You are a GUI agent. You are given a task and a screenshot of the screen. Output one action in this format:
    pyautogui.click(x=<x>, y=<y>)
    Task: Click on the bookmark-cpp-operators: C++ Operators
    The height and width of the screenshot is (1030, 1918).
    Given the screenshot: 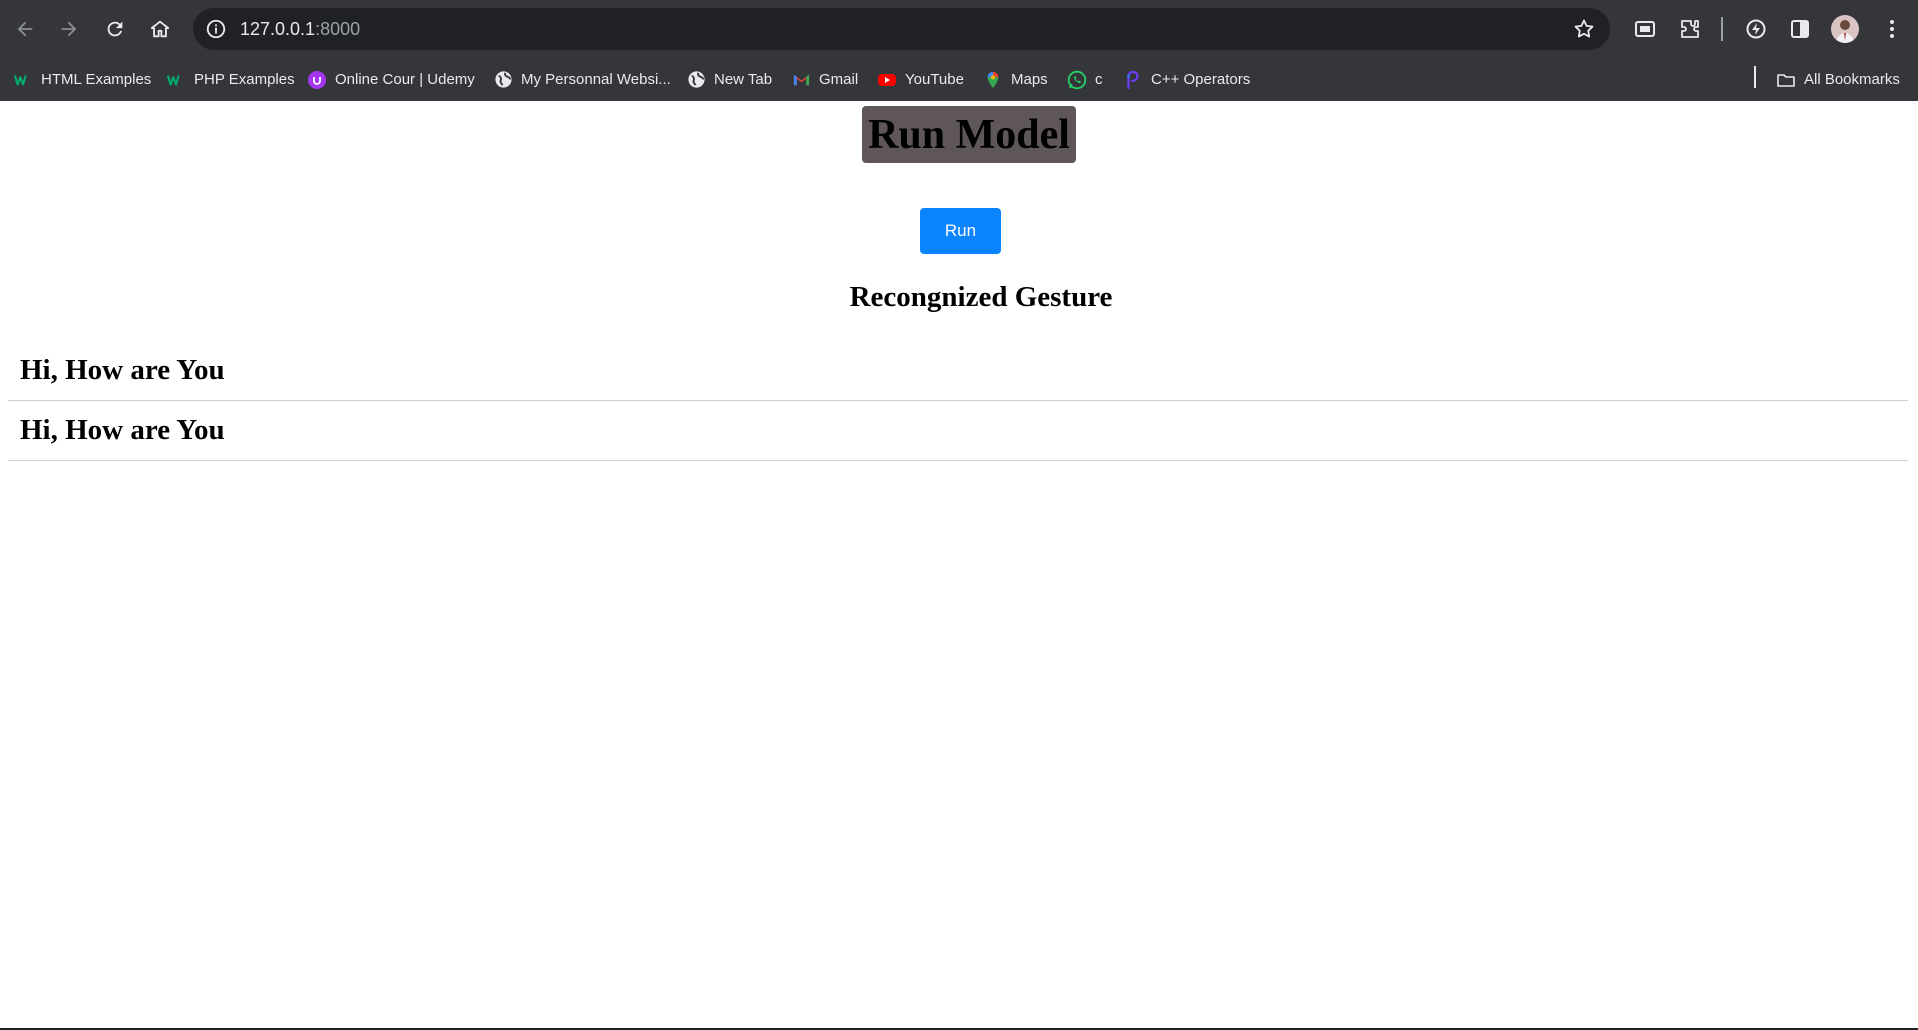 What is the action you would take?
    pyautogui.click(x=1186, y=79)
    